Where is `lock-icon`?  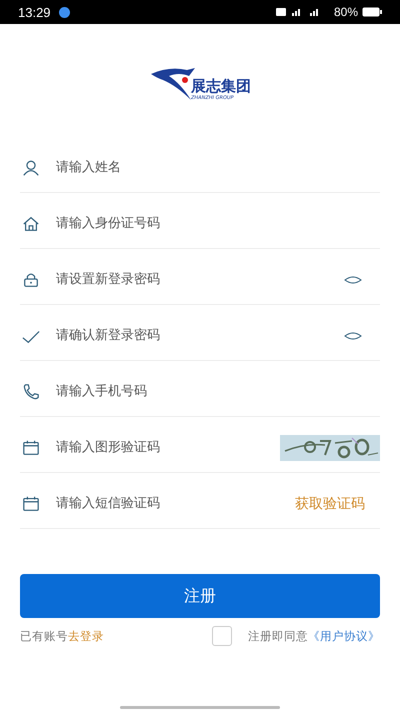
lock-icon is located at coordinates (31, 279).